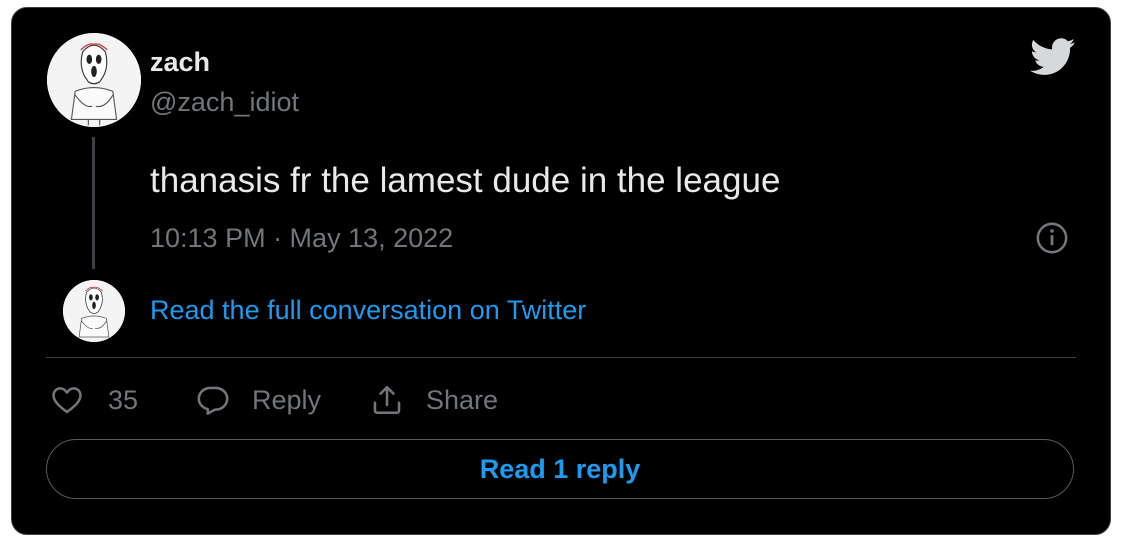 This screenshot has width=1123, height=549. I want to click on share-button: Share, so click(434, 400).